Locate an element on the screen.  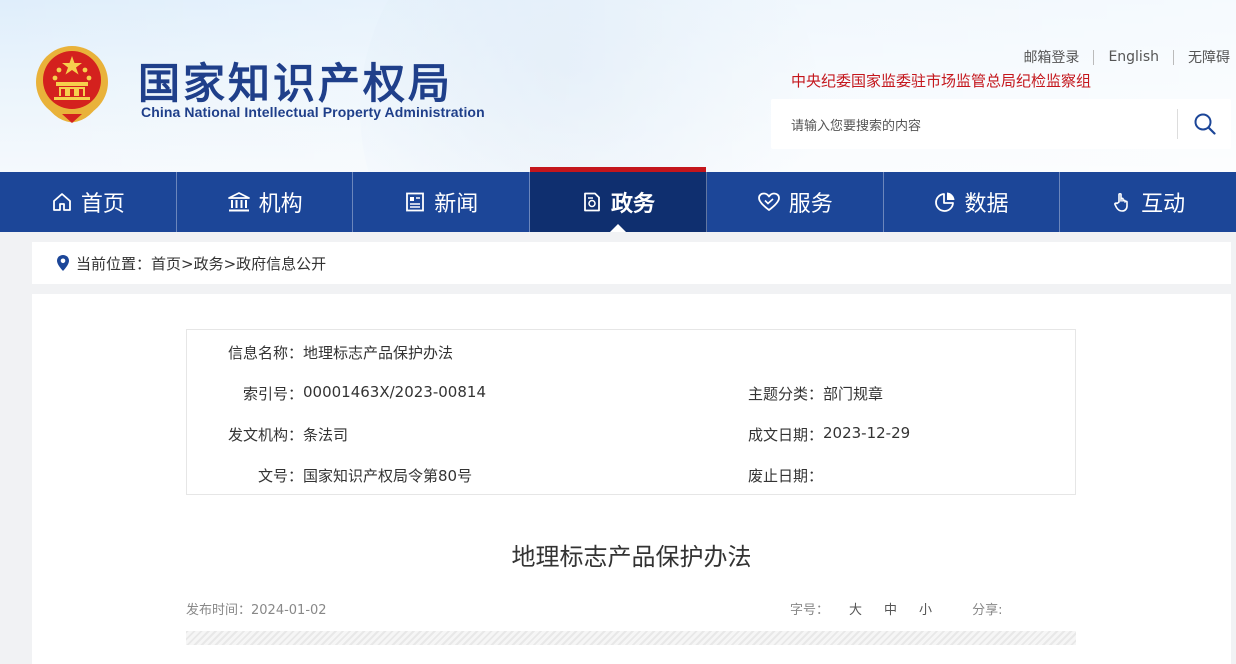
nav-item-news: 新闻 is located at coordinates (442, 202).